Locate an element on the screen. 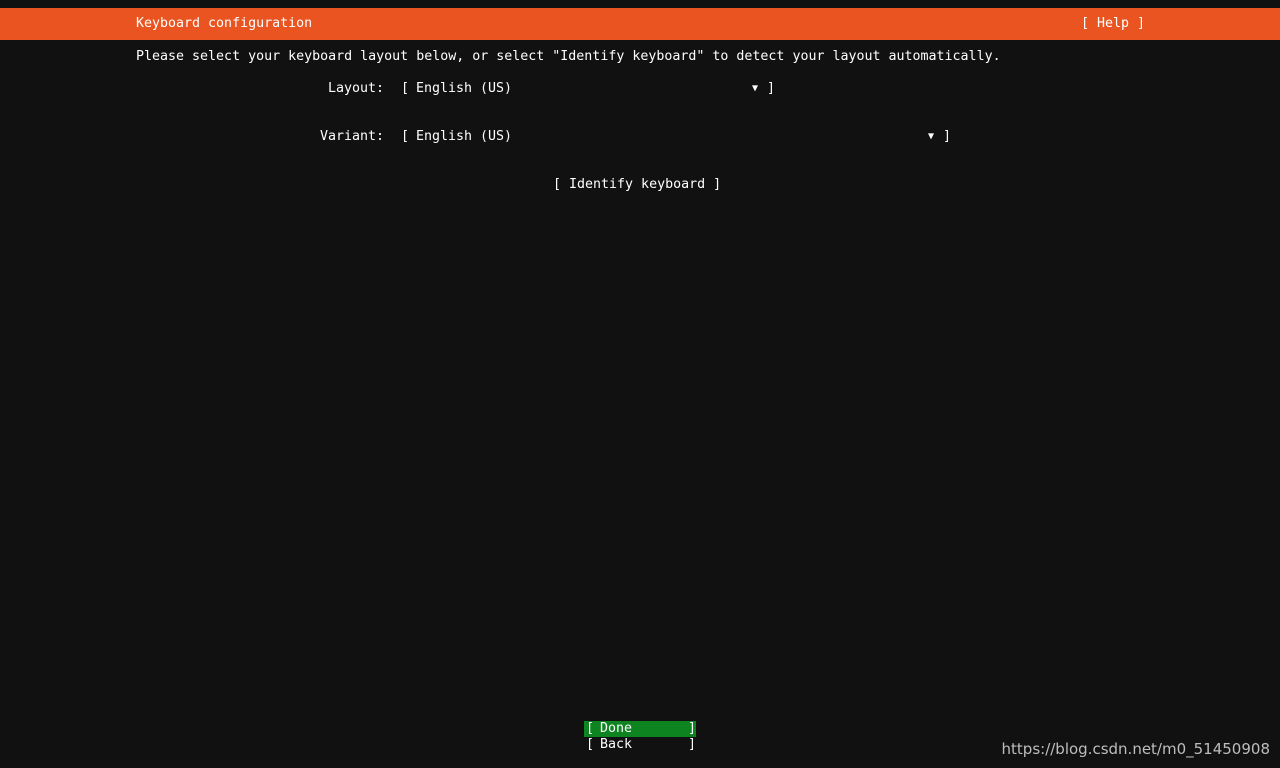  done-close-bracket: ] is located at coordinates (692, 728).